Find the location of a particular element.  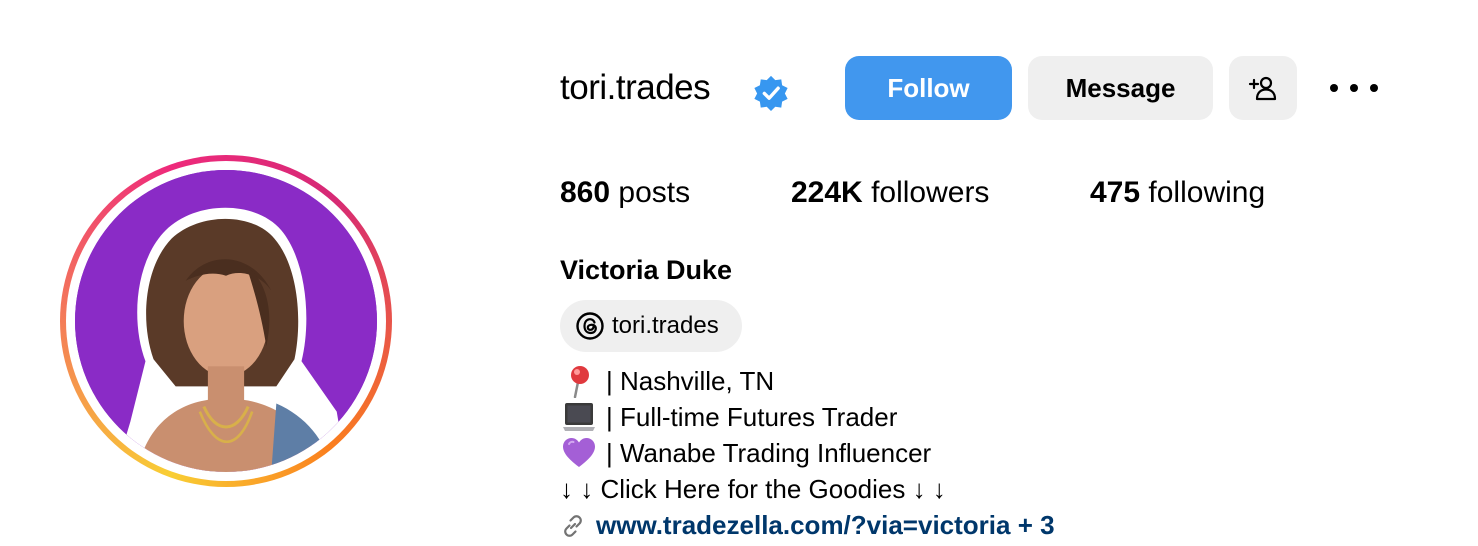

link-icon is located at coordinates (573, 525).